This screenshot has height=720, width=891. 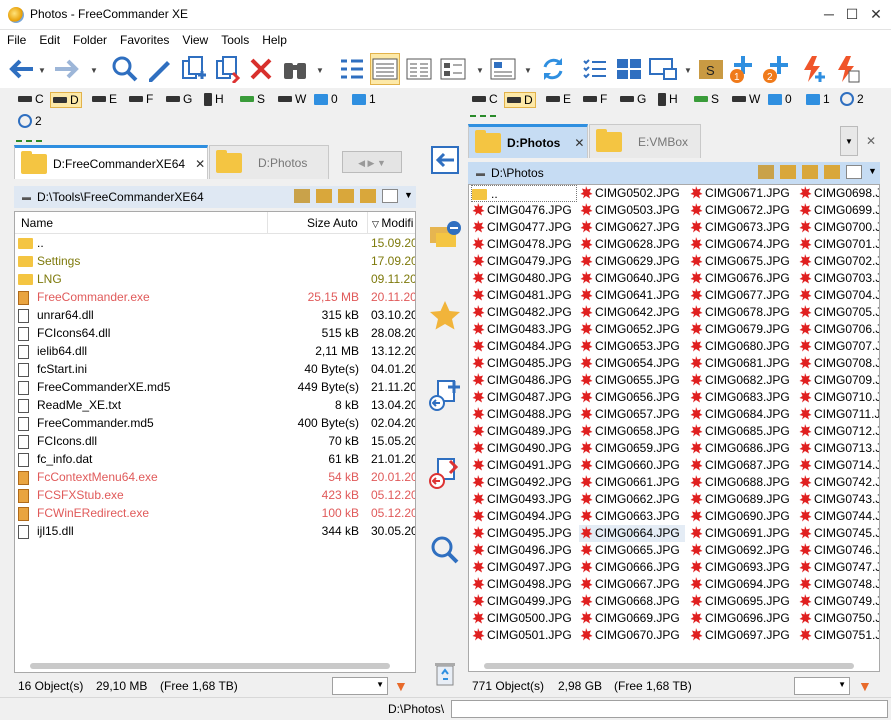 I want to click on list-item: CIMG0489.JPG, so click(x=521, y=431).